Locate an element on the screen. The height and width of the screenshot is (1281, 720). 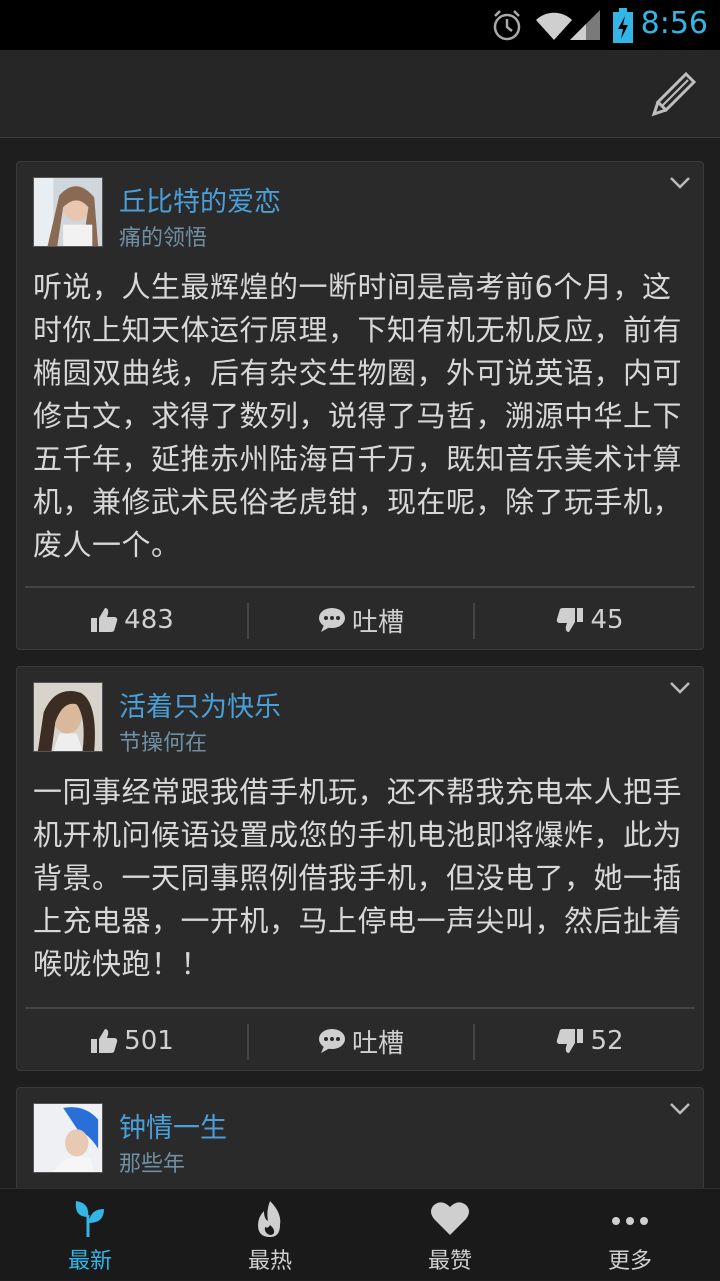
more-icon is located at coordinates (630, 1221).